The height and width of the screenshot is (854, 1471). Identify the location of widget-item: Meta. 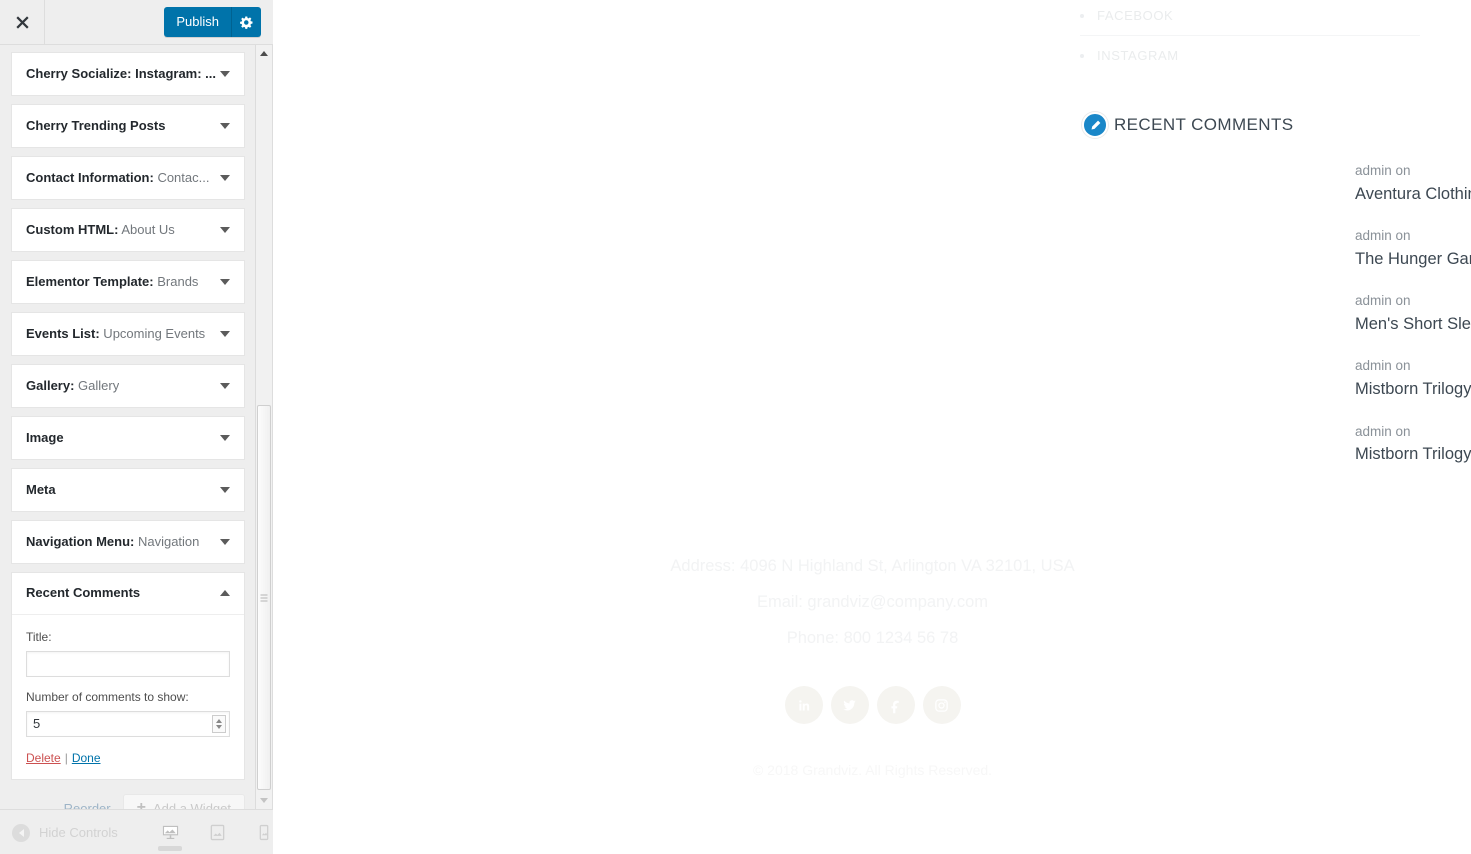
(128, 490).